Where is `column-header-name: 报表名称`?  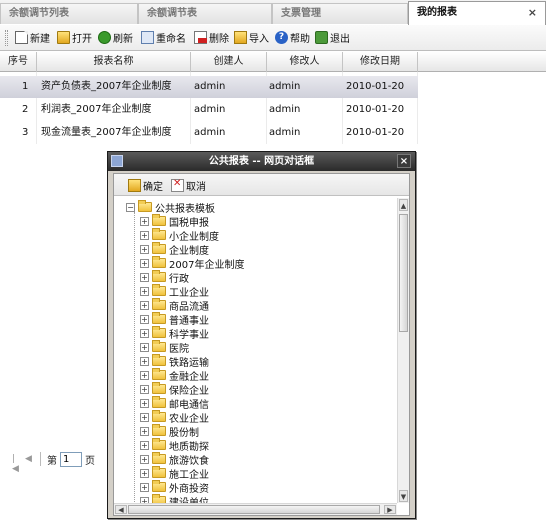
column-header-name: 报表名称 is located at coordinates (114, 62).